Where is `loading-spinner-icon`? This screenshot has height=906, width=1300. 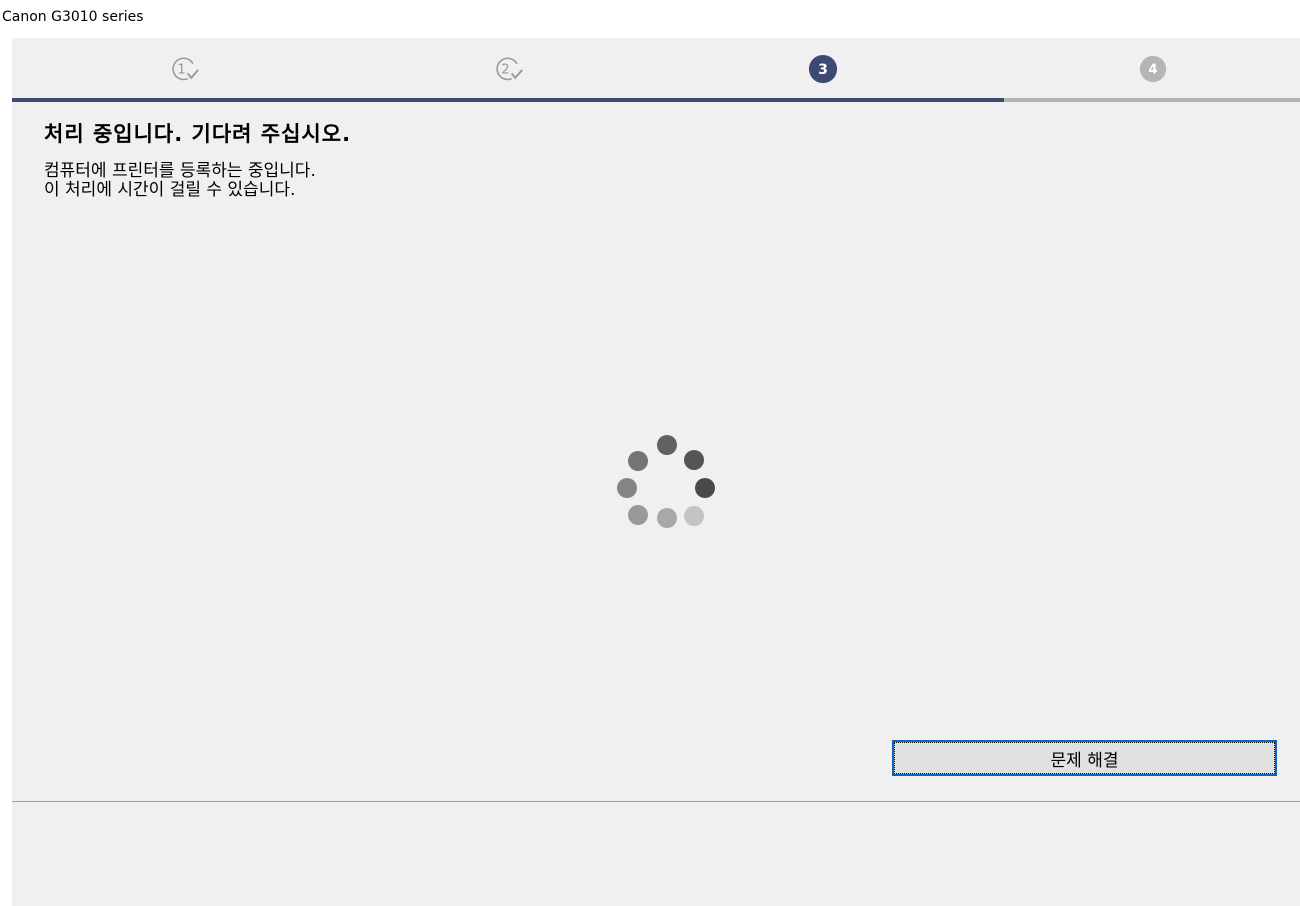
loading-spinner-icon is located at coordinates (666, 481).